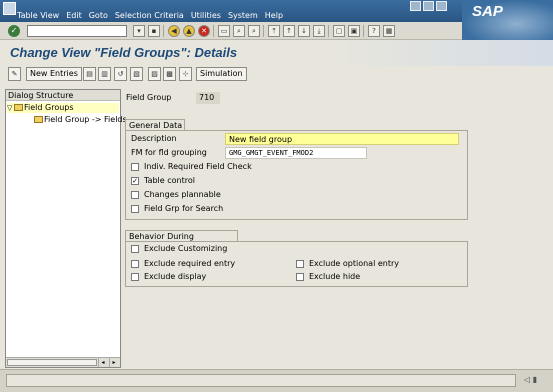 This screenshot has height=392, width=553. Describe the element at coordinates (221, 74) in the screenshot. I see `simulation-button: Simulation` at that location.